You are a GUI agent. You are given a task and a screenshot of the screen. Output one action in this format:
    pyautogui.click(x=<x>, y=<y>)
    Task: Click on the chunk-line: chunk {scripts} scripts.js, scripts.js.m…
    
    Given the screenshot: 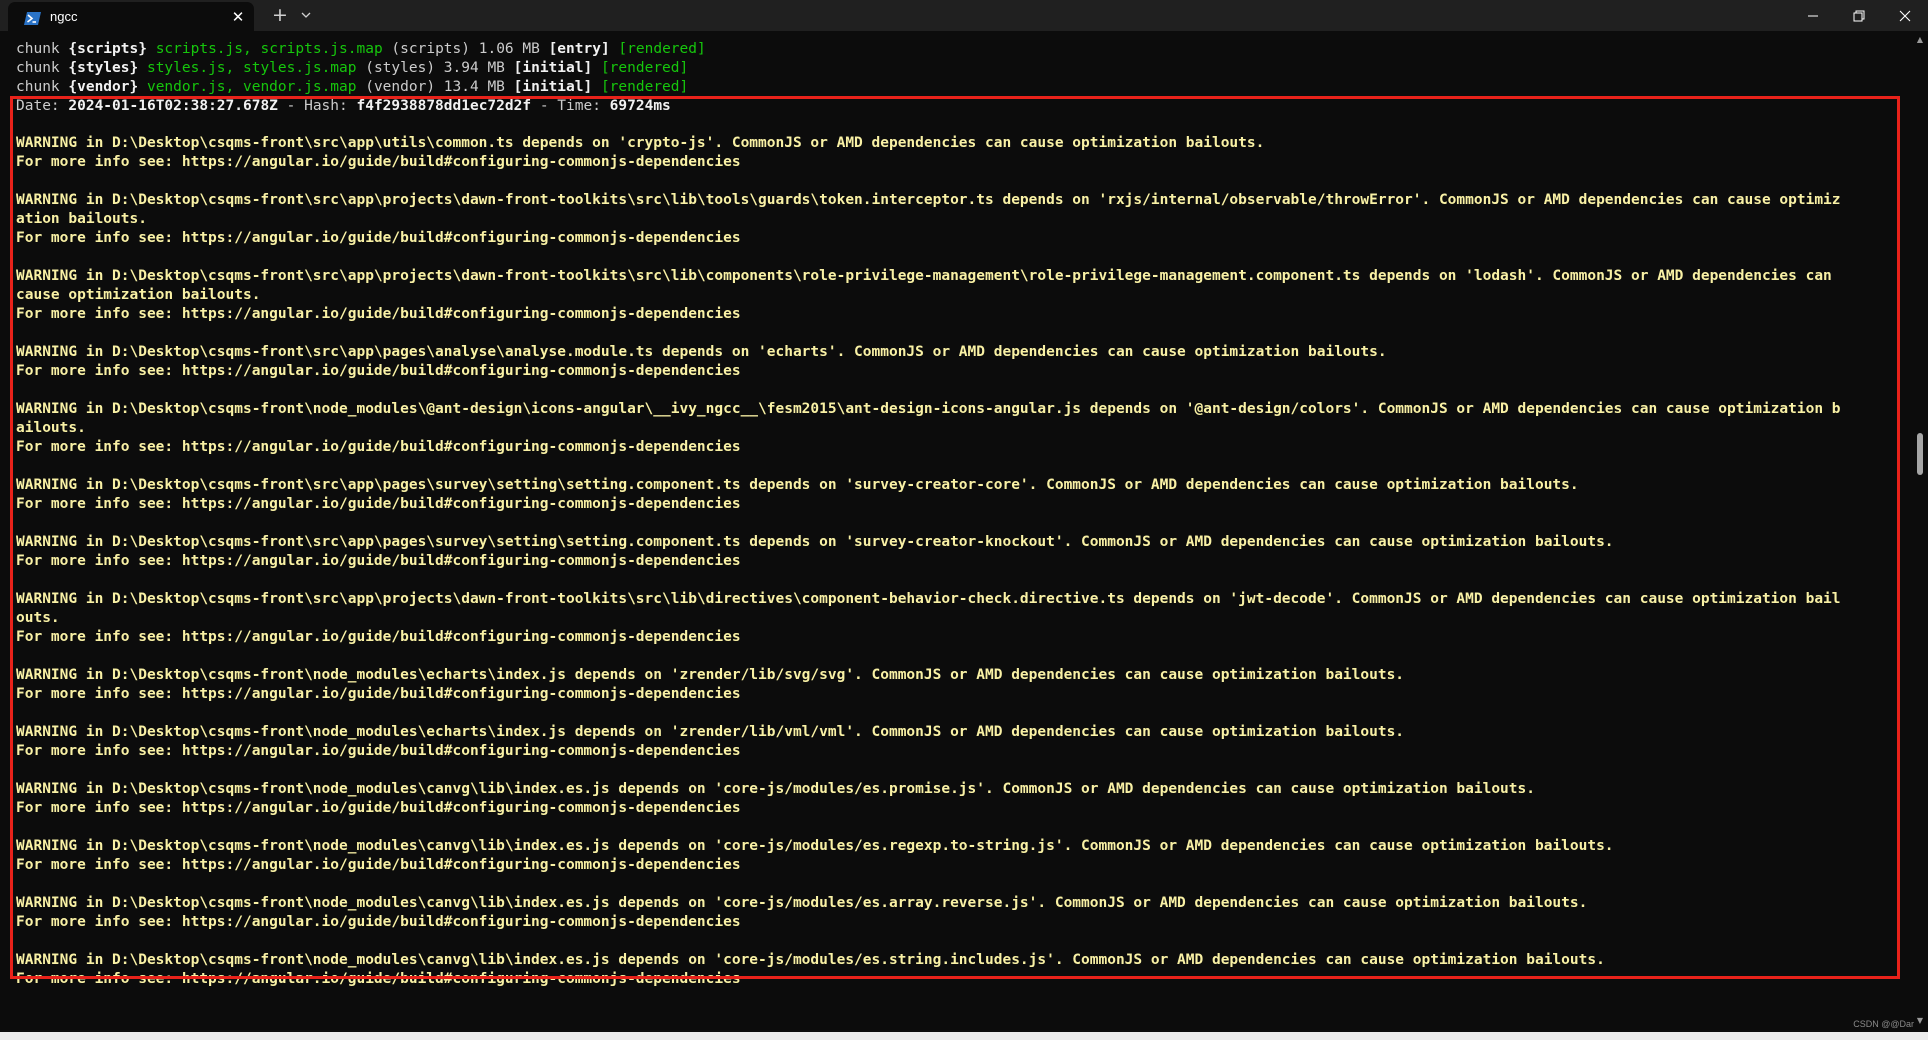 What is the action you would take?
    pyautogui.click(x=361, y=49)
    